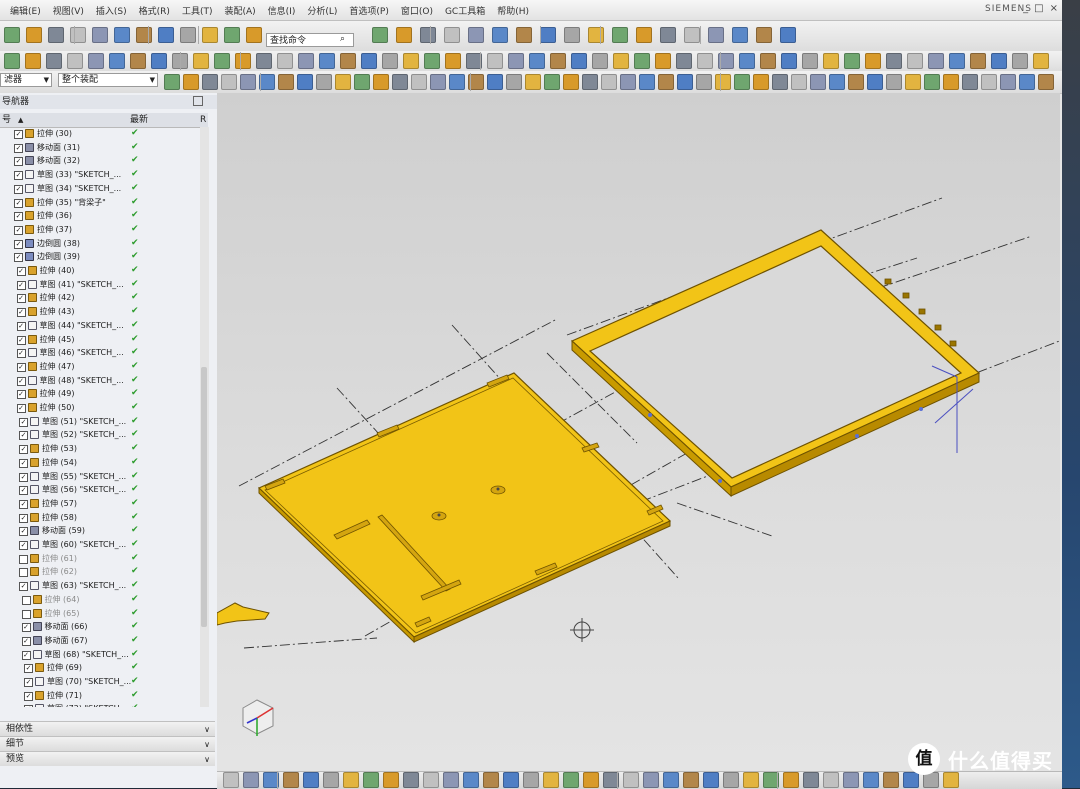  I want to click on frame-part, so click(775, 363).